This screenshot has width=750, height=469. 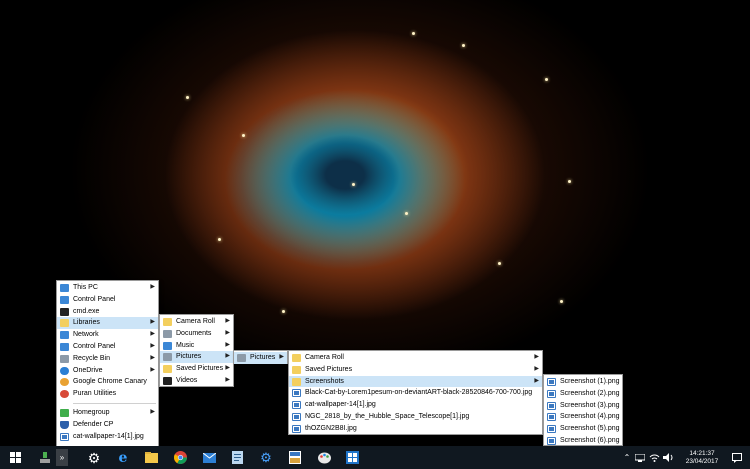 What do you see at coordinates (196, 381) in the screenshot?
I see `menu-item-videos: Videos ▶` at bounding box center [196, 381].